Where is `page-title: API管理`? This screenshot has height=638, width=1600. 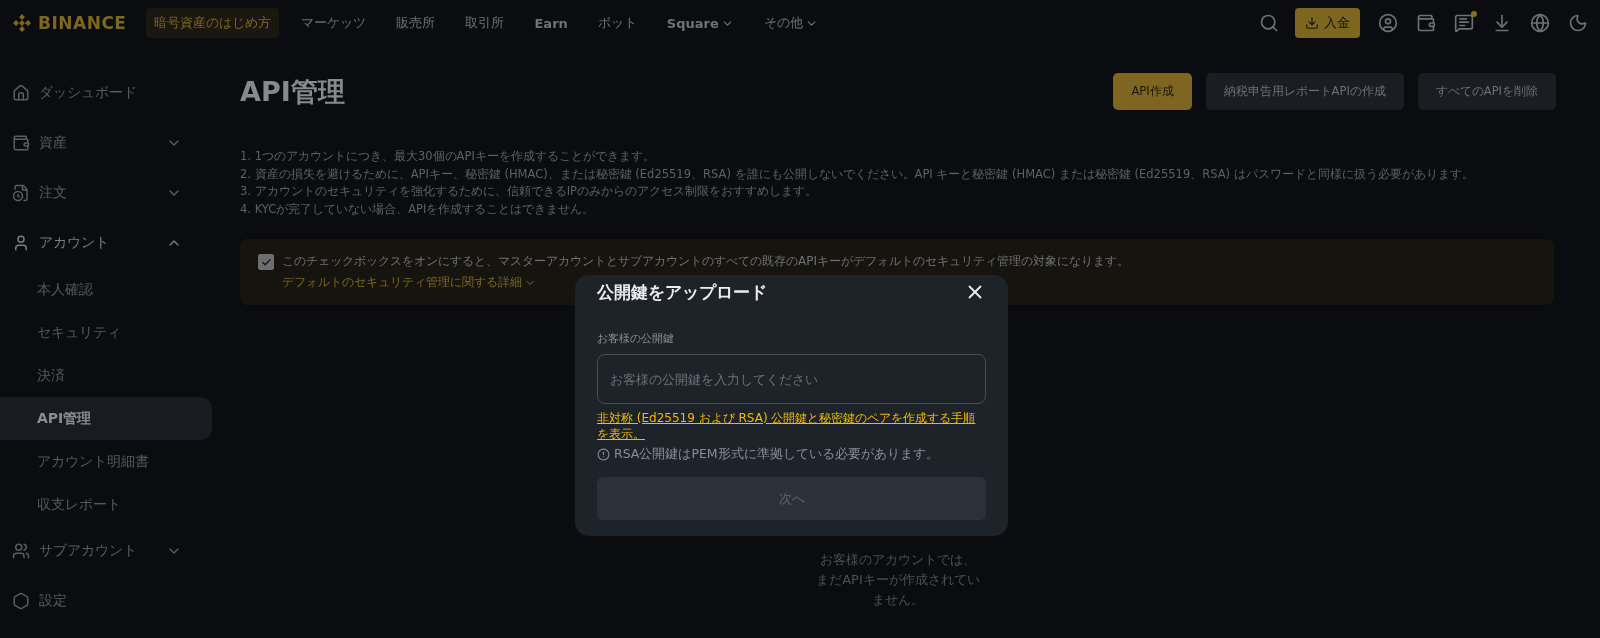 page-title: API管理 is located at coordinates (292, 91).